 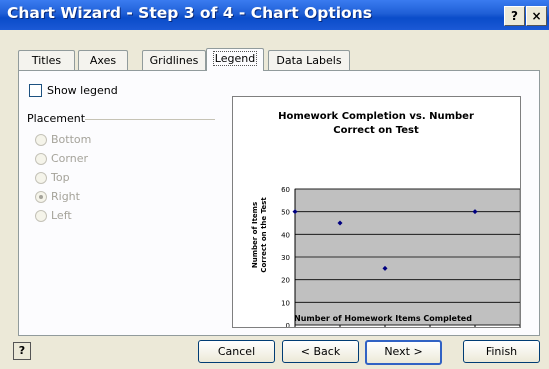 What do you see at coordinates (35, 90) in the screenshot?
I see `checkbox-box` at bounding box center [35, 90].